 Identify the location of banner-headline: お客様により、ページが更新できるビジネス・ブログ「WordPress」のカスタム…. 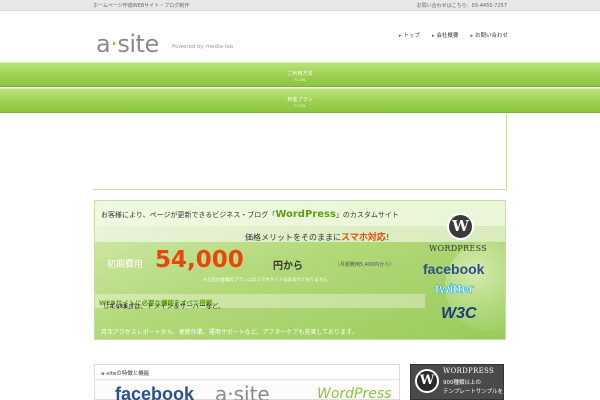
(250, 214).